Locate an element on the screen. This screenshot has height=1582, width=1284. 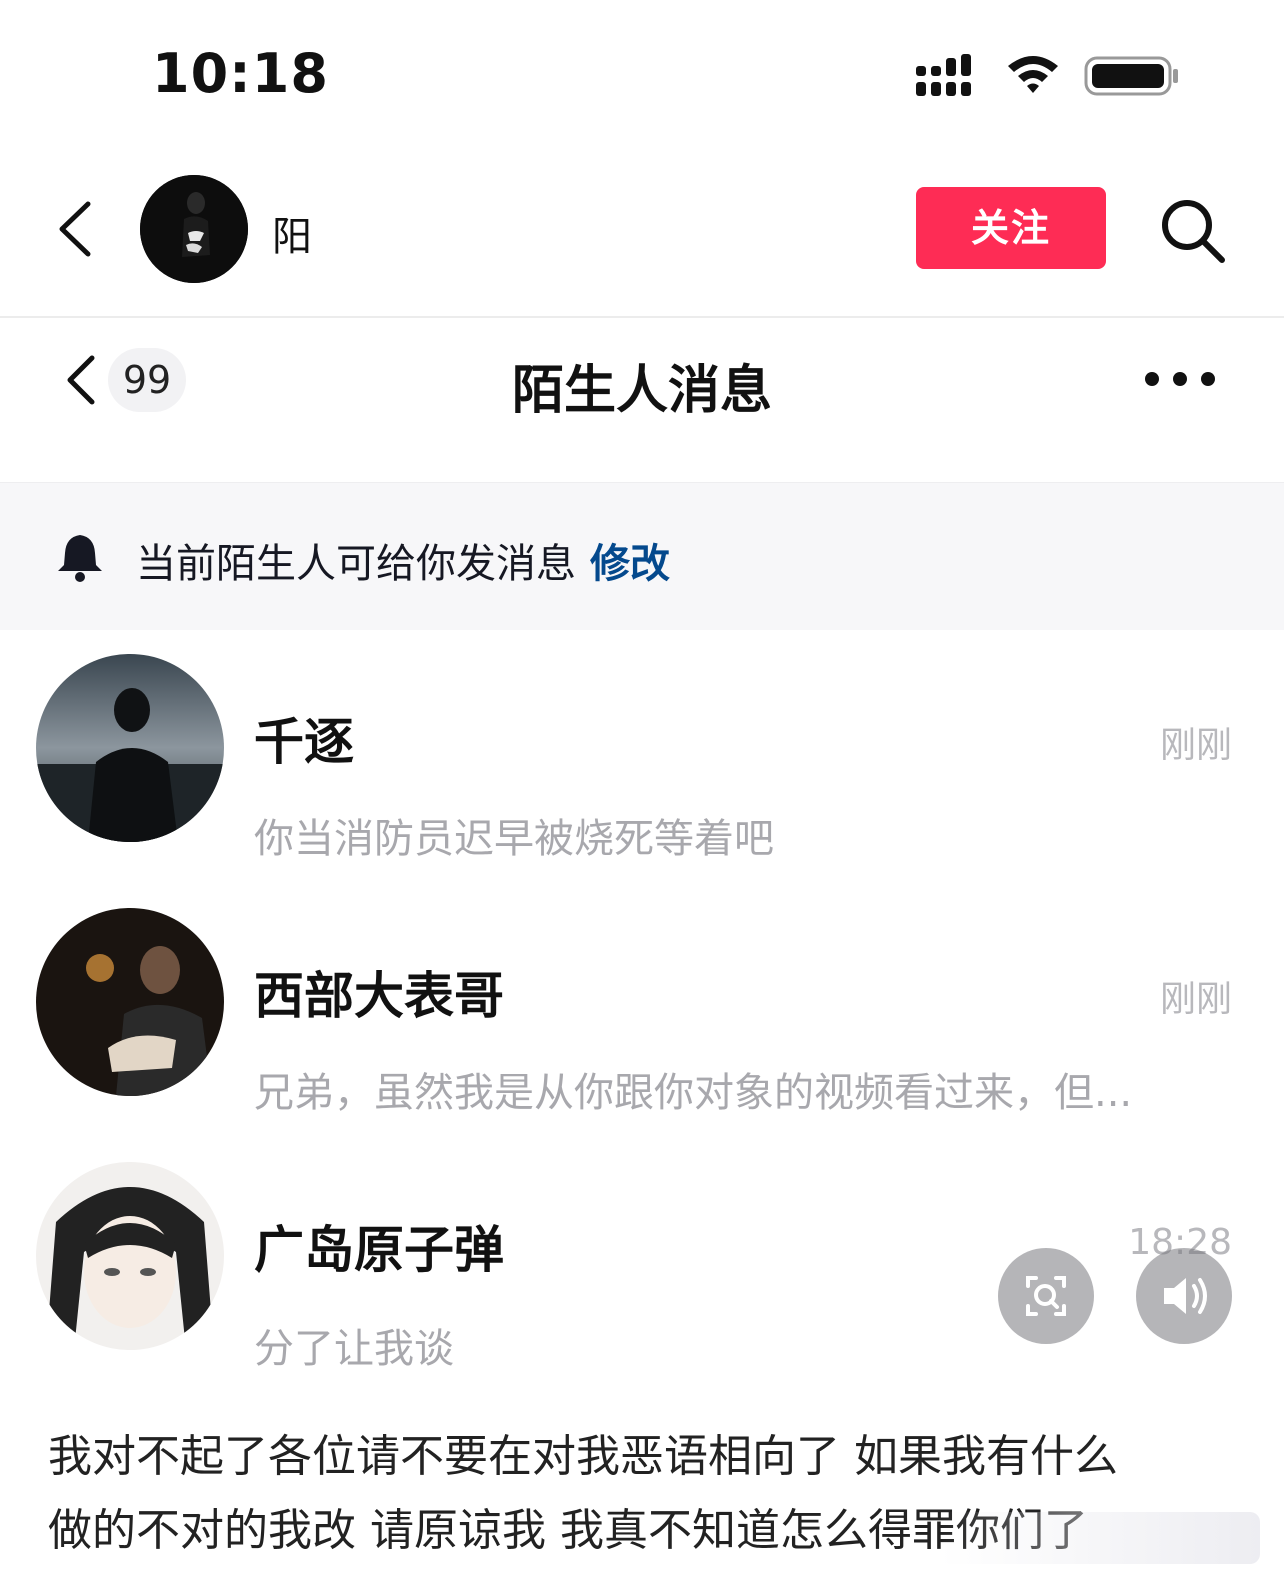
notice-text: 当前陌生人可给你发消息 修改 is located at coordinates (403, 560).